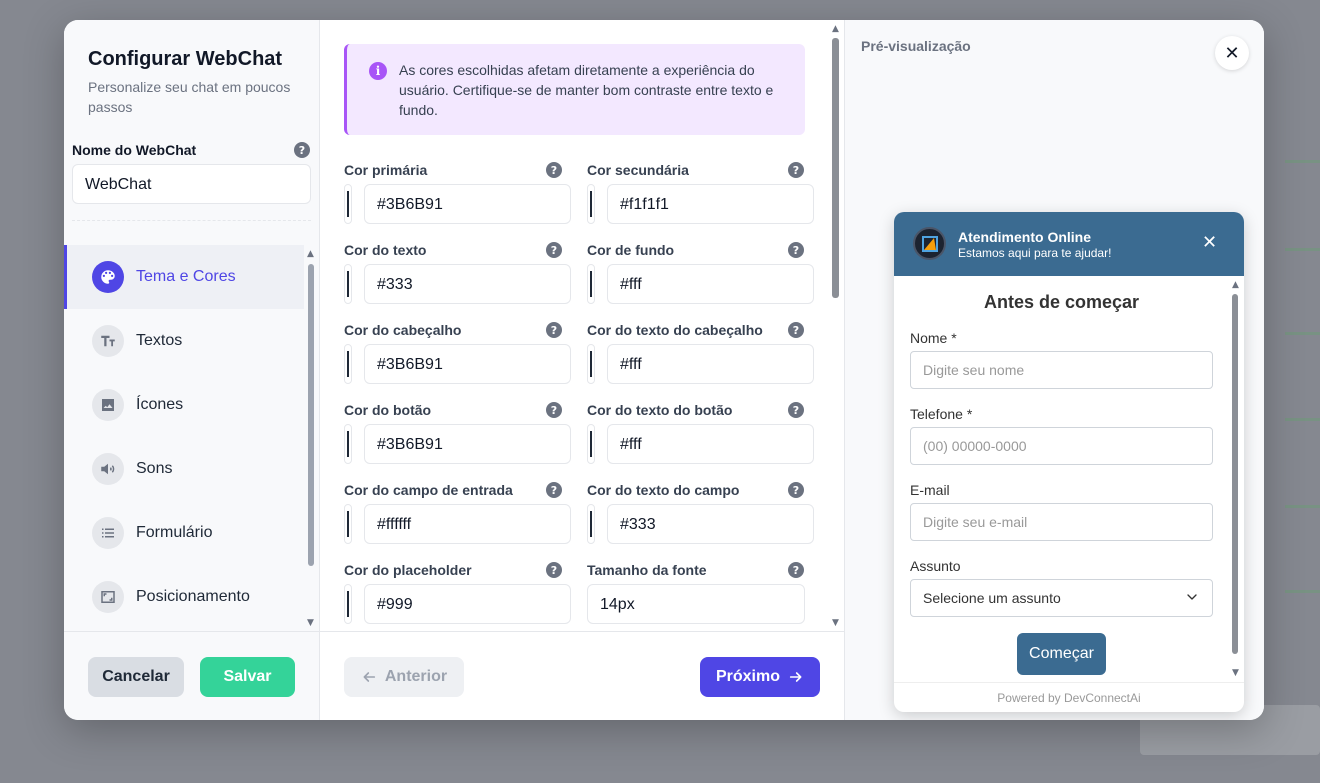 The width and height of the screenshot is (1320, 783). Describe the element at coordinates (1061, 522) in the screenshot. I see `chat-email-input: Digite seu e-mail` at that location.